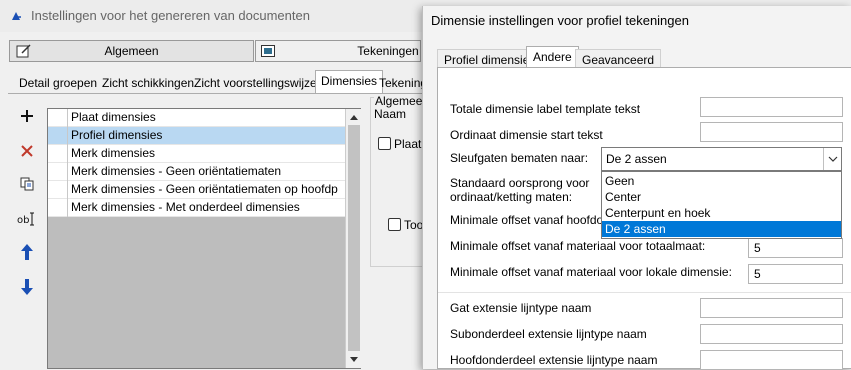 This screenshot has height=370, width=851. What do you see at coordinates (537, 220) in the screenshot?
I see `label-min-offset-hoofd: Minimale offset vanaf hoofdonde` at bounding box center [537, 220].